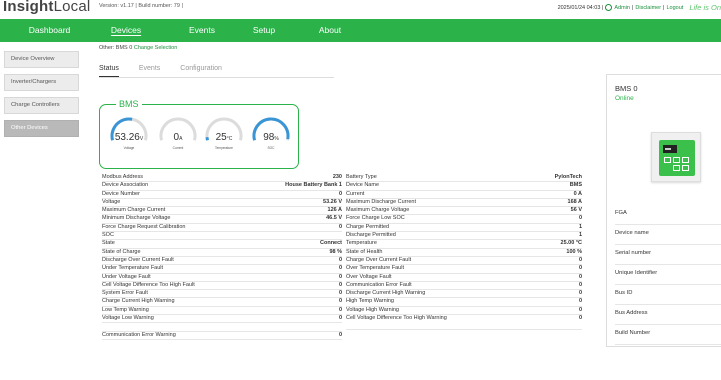  What do you see at coordinates (108, 235) in the screenshot?
I see `property-label: SOC` at bounding box center [108, 235].